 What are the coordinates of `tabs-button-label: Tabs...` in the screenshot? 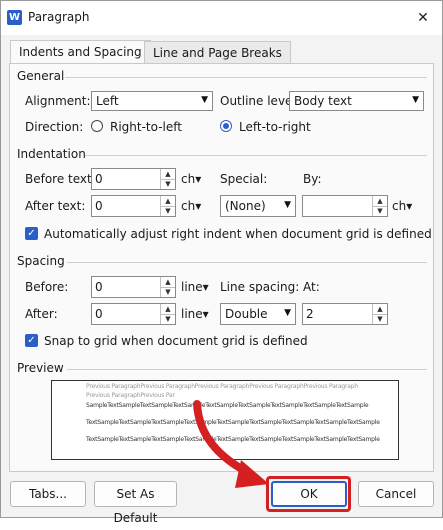 It's located at (47, 494).